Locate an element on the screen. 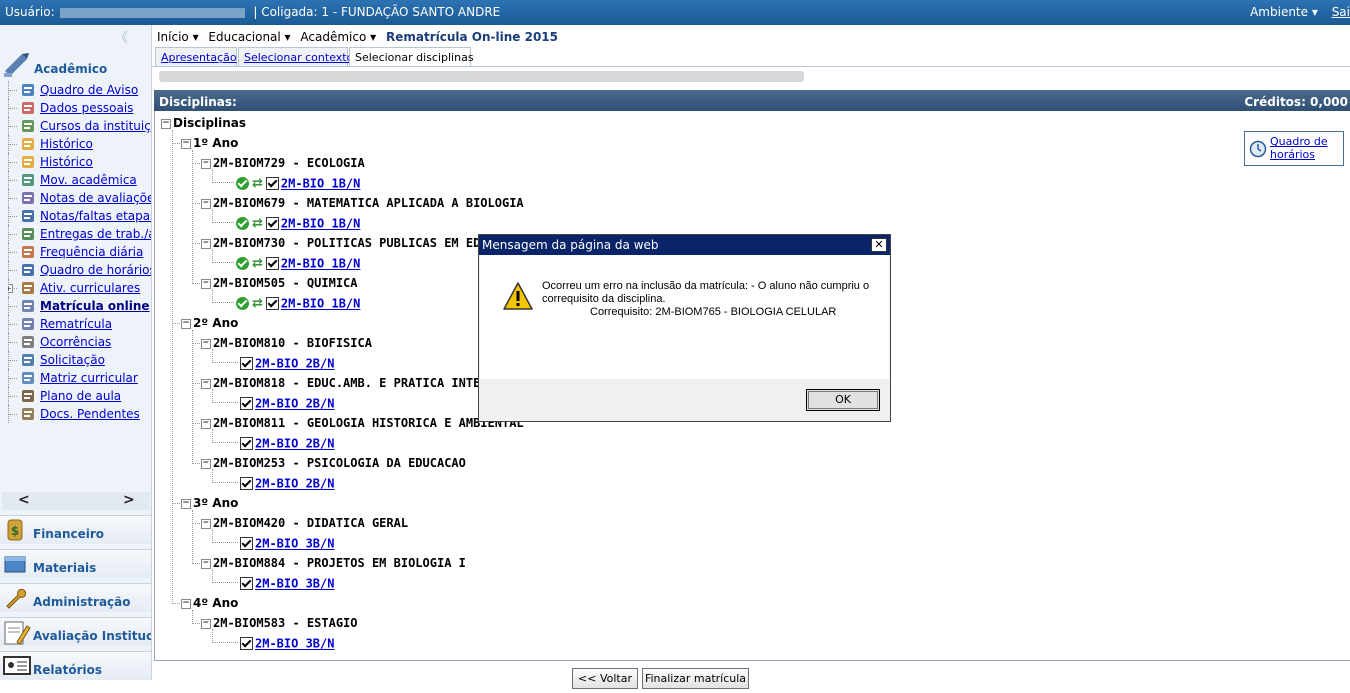  sidebar-item-3: Histórico is located at coordinates (79, 144).